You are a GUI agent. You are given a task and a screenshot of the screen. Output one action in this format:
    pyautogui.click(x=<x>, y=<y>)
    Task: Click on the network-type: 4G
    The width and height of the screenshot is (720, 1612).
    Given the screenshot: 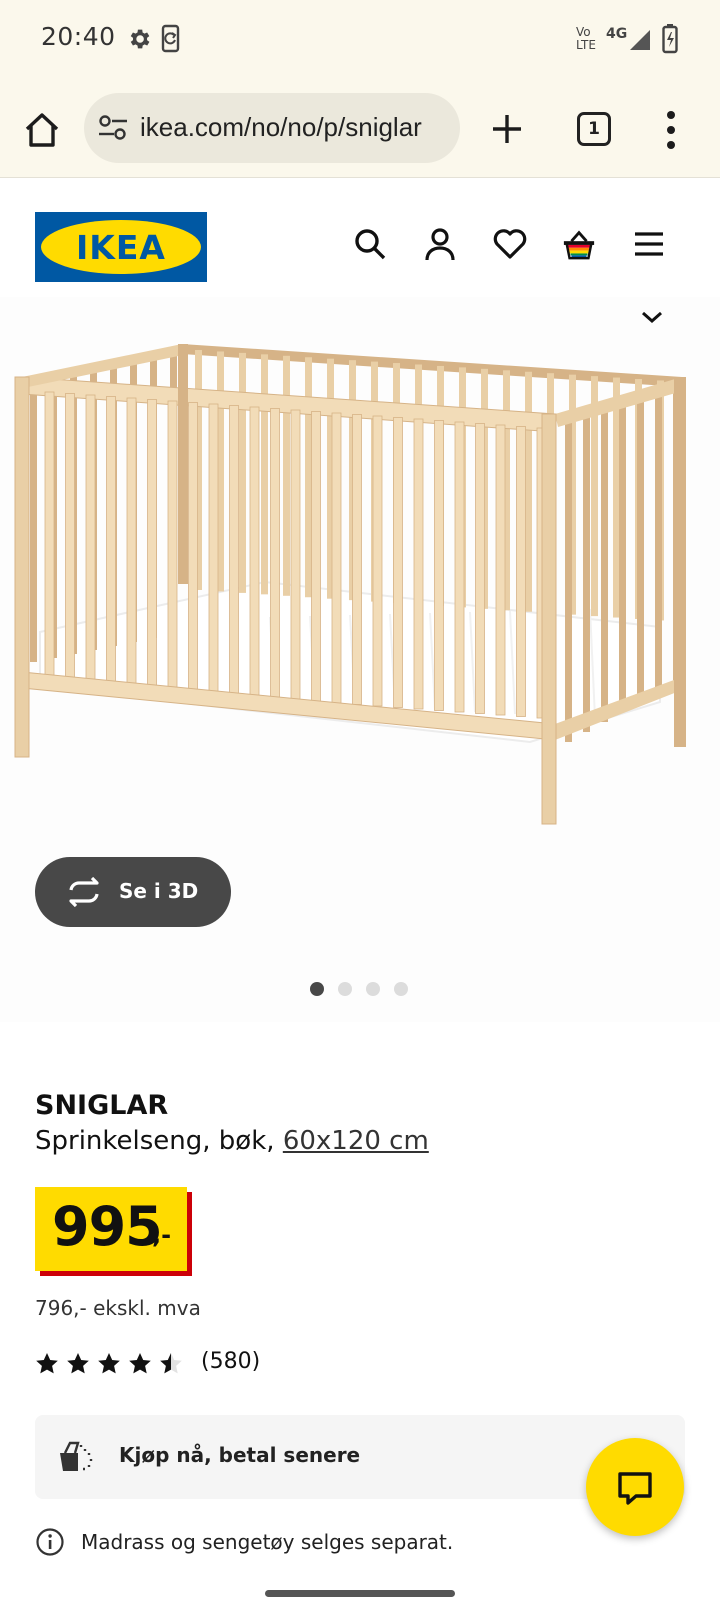 What is the action you would take?
    pyautogui.click(x=617, y=34)
    